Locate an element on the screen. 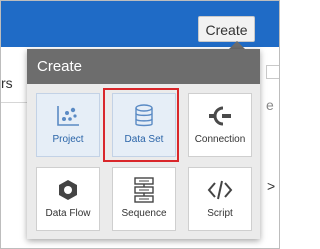 This screenshot has width=320, height=249. tile-data-flow: Data Flow is located at coordinates (68, 199).